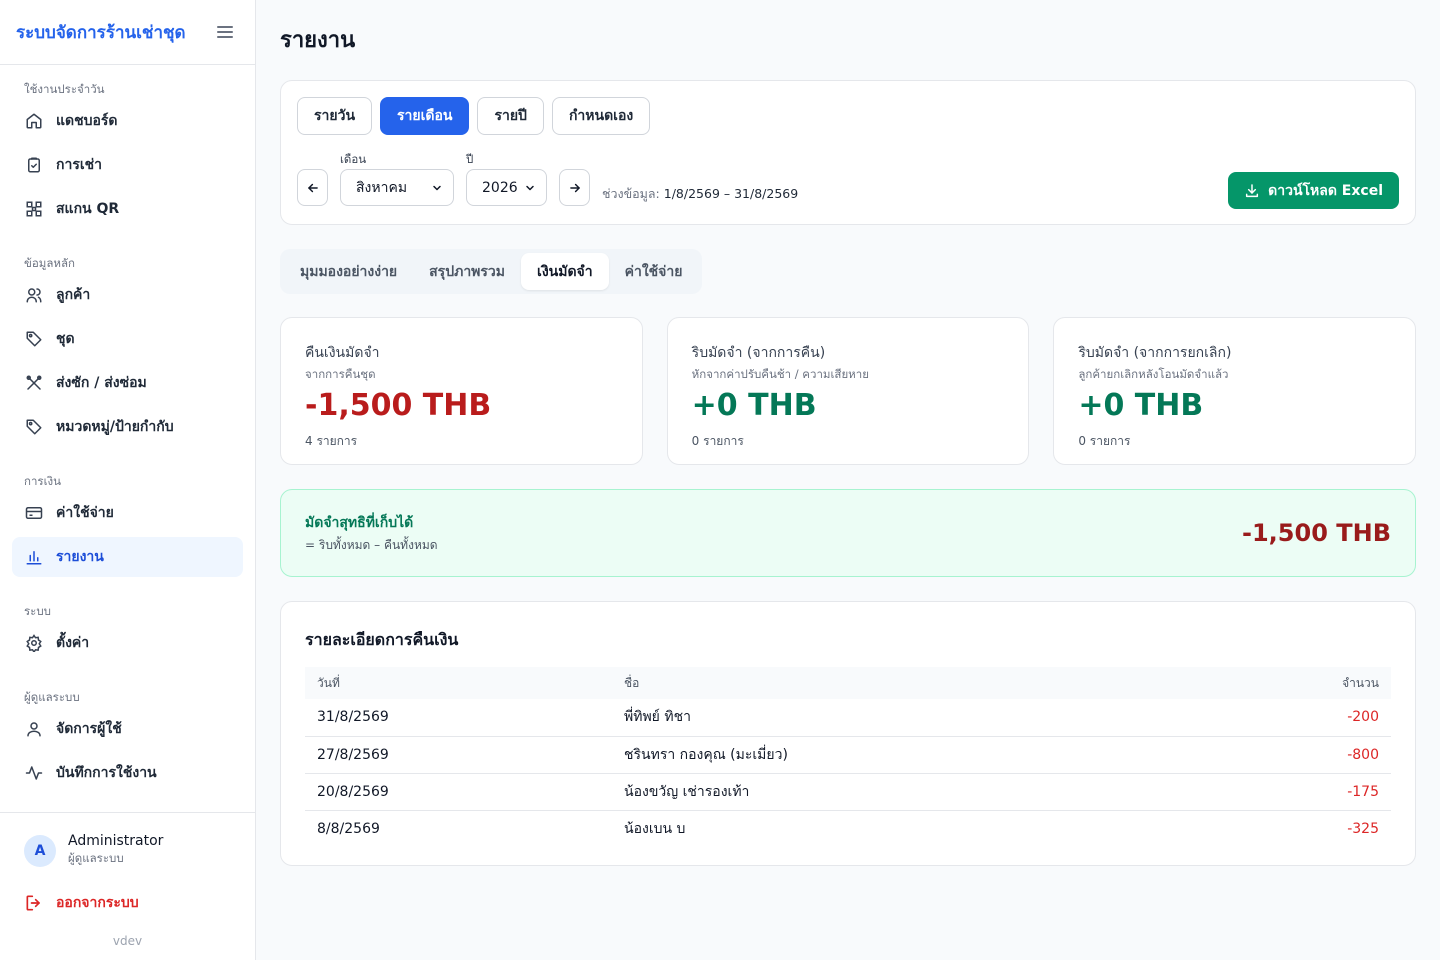 The width and height of the screenshot is (1440, 960). What do you see at coordinates (510, 116) in the screenshot?
I see `tab-yearly: รายปี` at bounding box center [510, 116].